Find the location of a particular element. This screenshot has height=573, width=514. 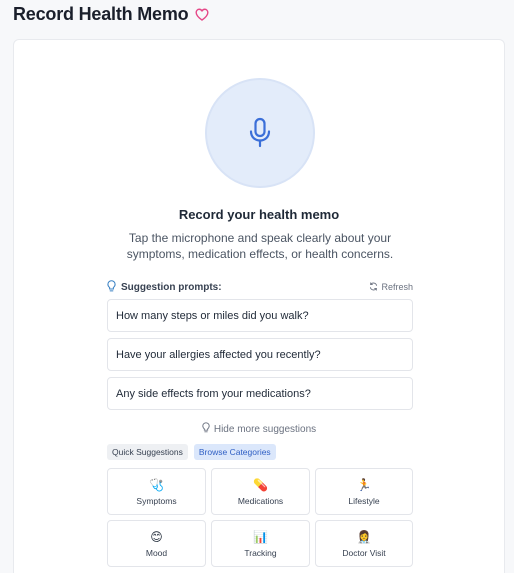

refresh-label: Refresh is located at coordinates (397, 287).